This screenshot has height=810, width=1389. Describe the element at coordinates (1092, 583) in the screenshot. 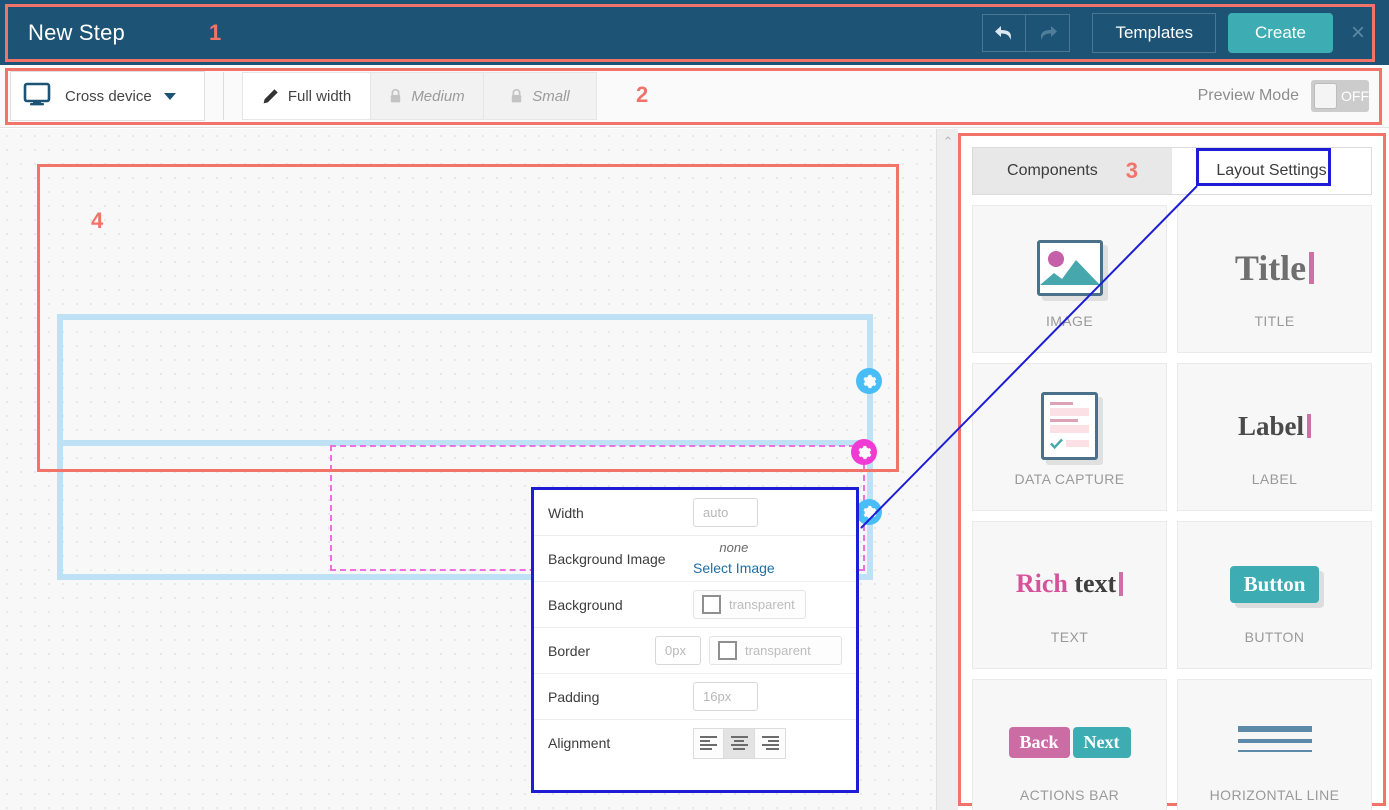

I see `rich-glyph-plain: text` at that location.